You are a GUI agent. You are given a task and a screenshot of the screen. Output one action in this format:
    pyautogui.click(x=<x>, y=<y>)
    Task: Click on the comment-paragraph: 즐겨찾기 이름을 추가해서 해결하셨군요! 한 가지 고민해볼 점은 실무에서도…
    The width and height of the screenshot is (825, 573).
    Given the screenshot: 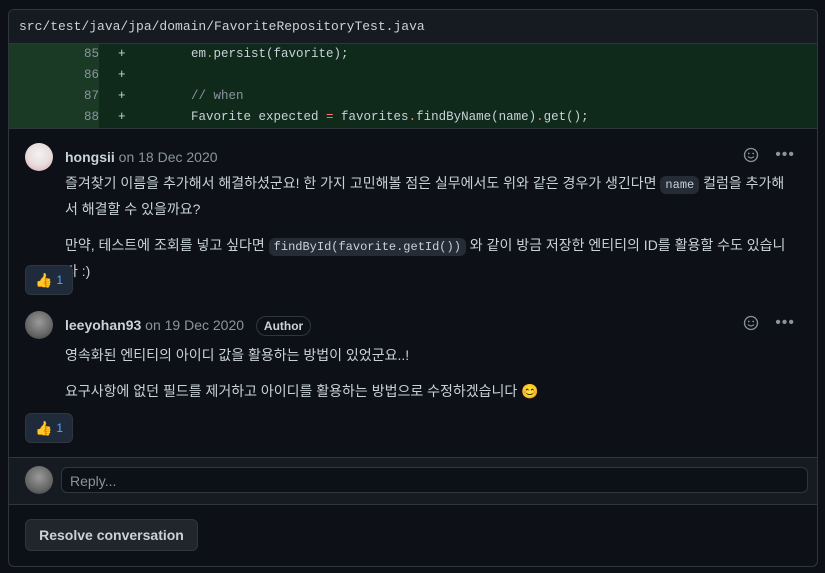 What is the action you would take?
    pyautogui.click(x=425, y=196)
    